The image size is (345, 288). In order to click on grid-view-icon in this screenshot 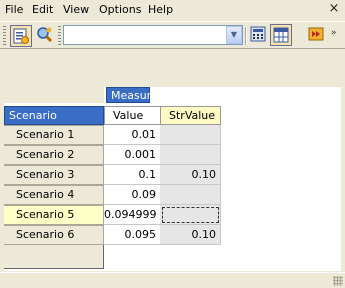, I will do `click(281, 35)`.